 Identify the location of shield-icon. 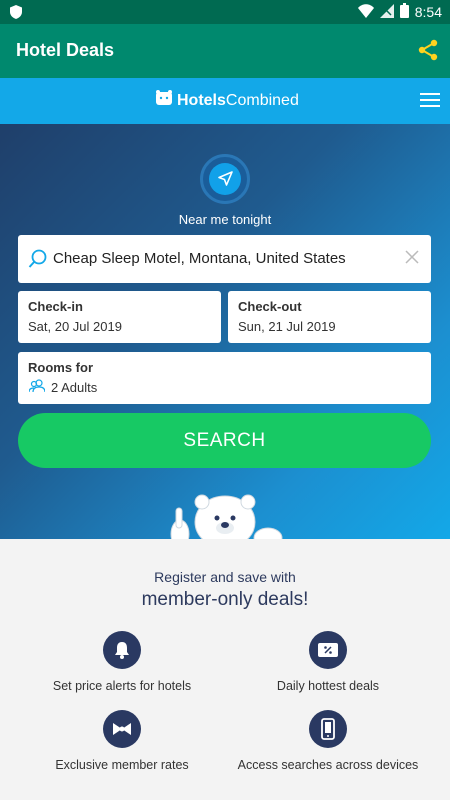
(16, 14).